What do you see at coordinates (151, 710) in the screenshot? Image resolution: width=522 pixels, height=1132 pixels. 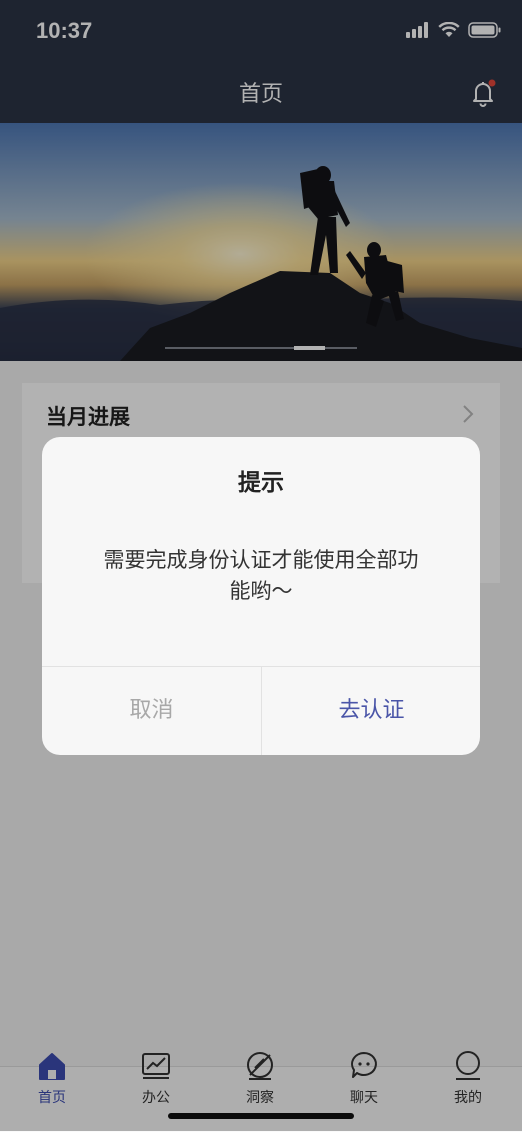 I see `cancel-button: 取消` at bounding box center [151, 710].